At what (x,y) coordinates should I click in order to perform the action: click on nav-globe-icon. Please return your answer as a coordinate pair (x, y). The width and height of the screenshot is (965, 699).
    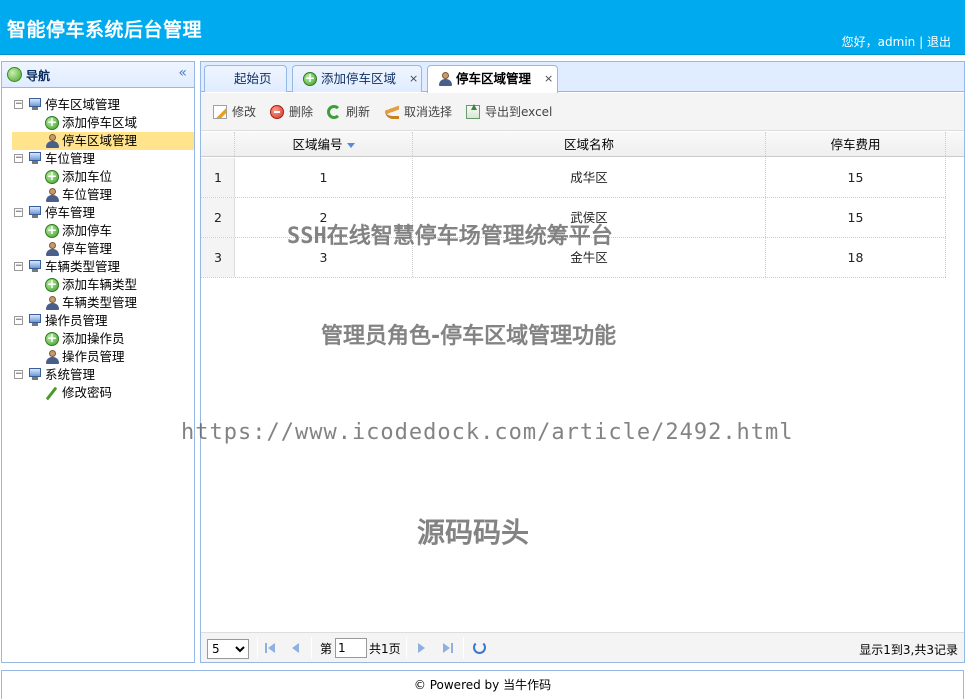
    Looking at the image, I should click on (14, 74).